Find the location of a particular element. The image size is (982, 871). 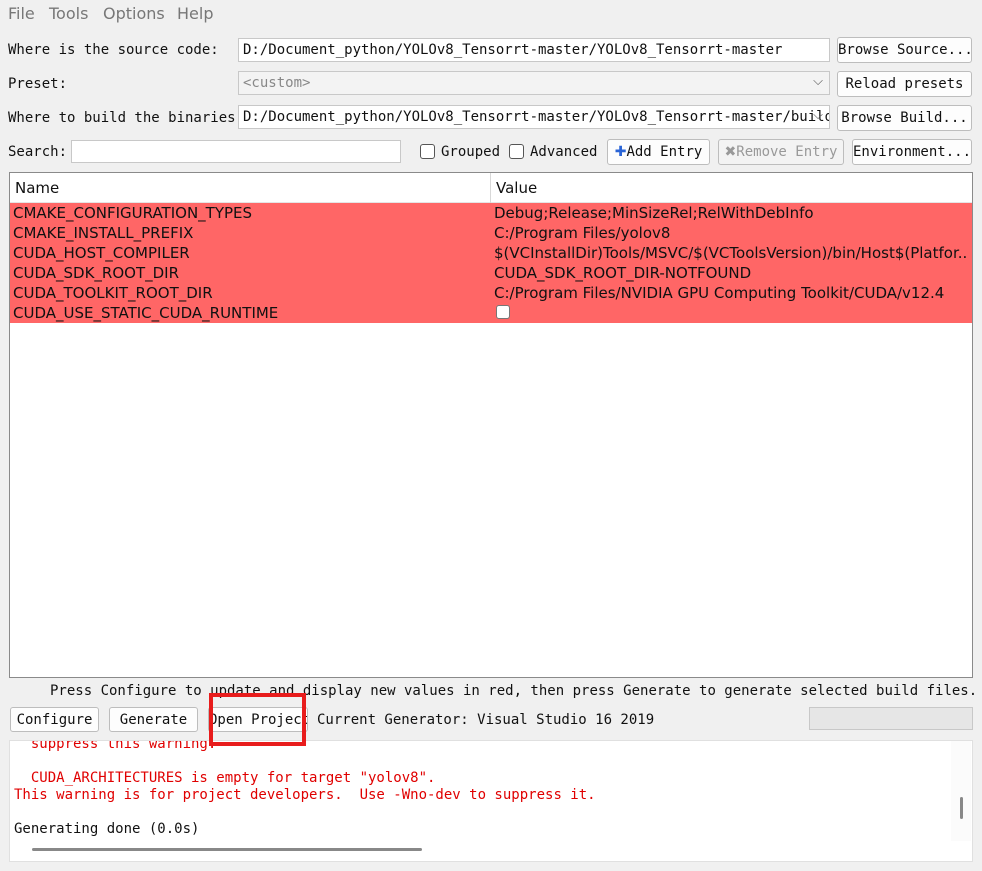

remove-entry-label: Remove Entry is located at coordinates (787, 152).